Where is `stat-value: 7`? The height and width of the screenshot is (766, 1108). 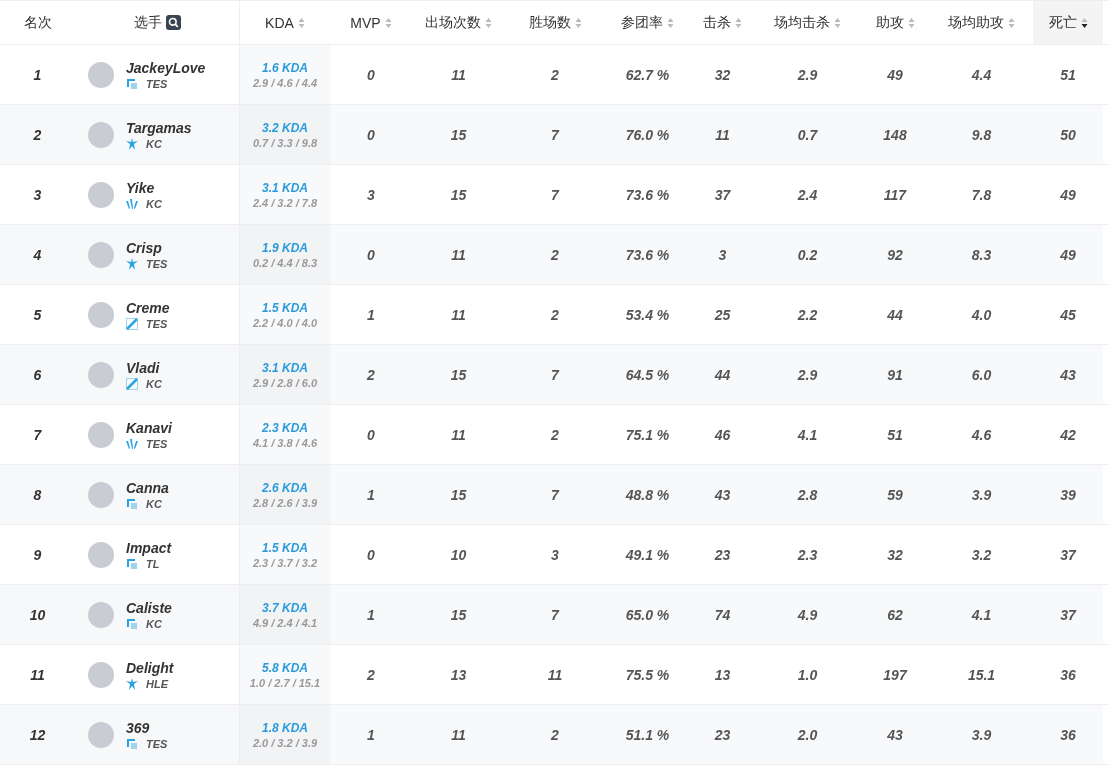 stat-value: 7 is located at coordinates (555, 614).